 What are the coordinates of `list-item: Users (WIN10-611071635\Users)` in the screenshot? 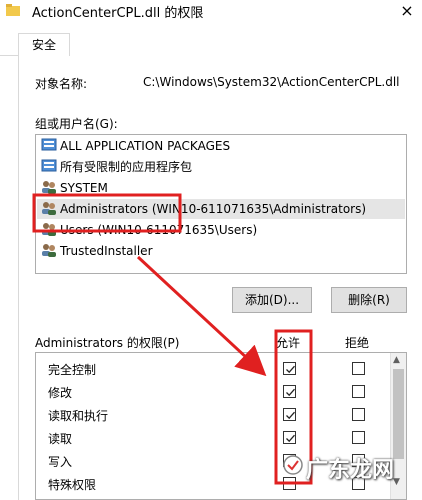 It's located at (149, 230).